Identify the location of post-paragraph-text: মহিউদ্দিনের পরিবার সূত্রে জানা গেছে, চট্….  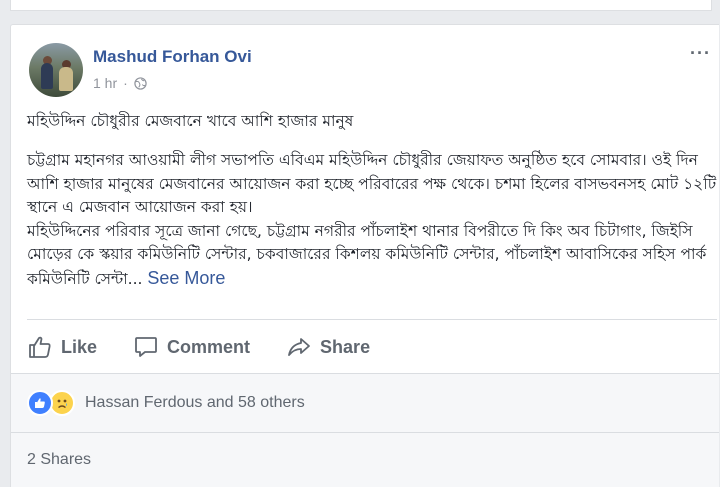
(367, 254).